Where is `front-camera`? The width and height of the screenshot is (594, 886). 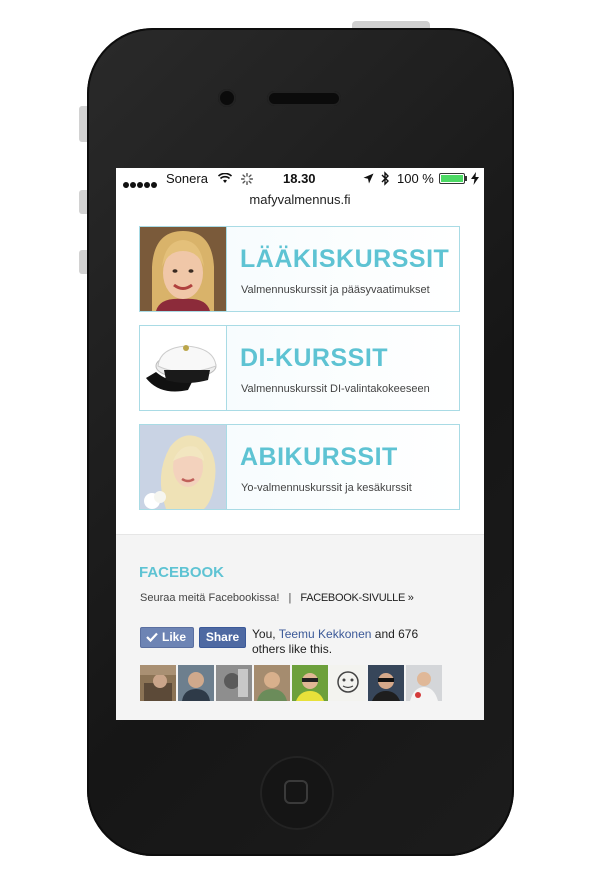 front-camera is located at coordinates (227, 98).